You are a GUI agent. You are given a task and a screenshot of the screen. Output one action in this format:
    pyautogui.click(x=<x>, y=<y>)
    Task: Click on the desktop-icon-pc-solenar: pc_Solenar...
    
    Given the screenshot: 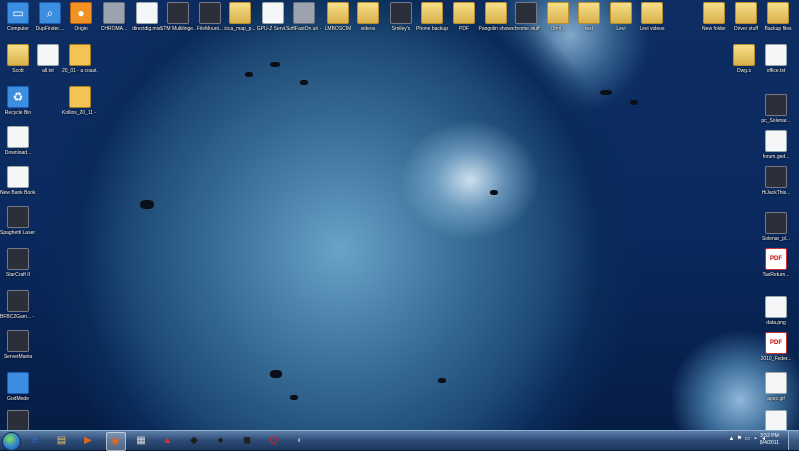 What is the action you would take?
    pyautogui.click(x=776, y=109)
    